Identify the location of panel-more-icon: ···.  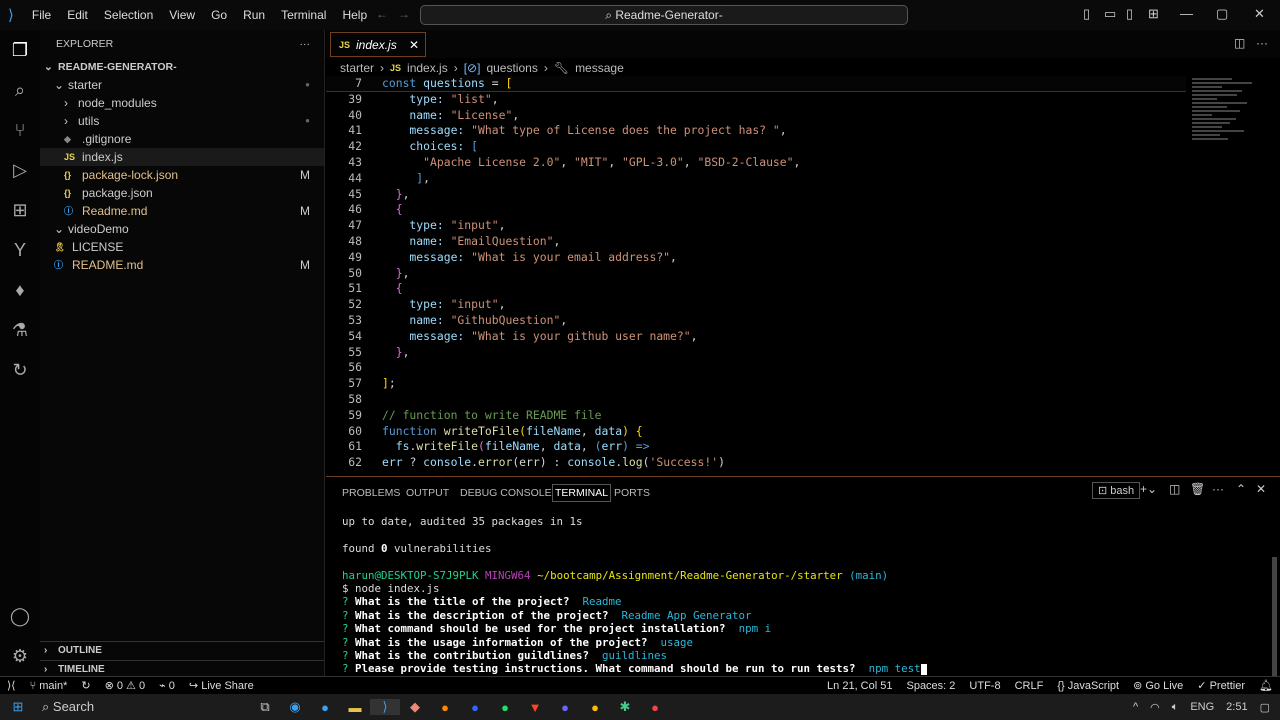
(1218, 489).